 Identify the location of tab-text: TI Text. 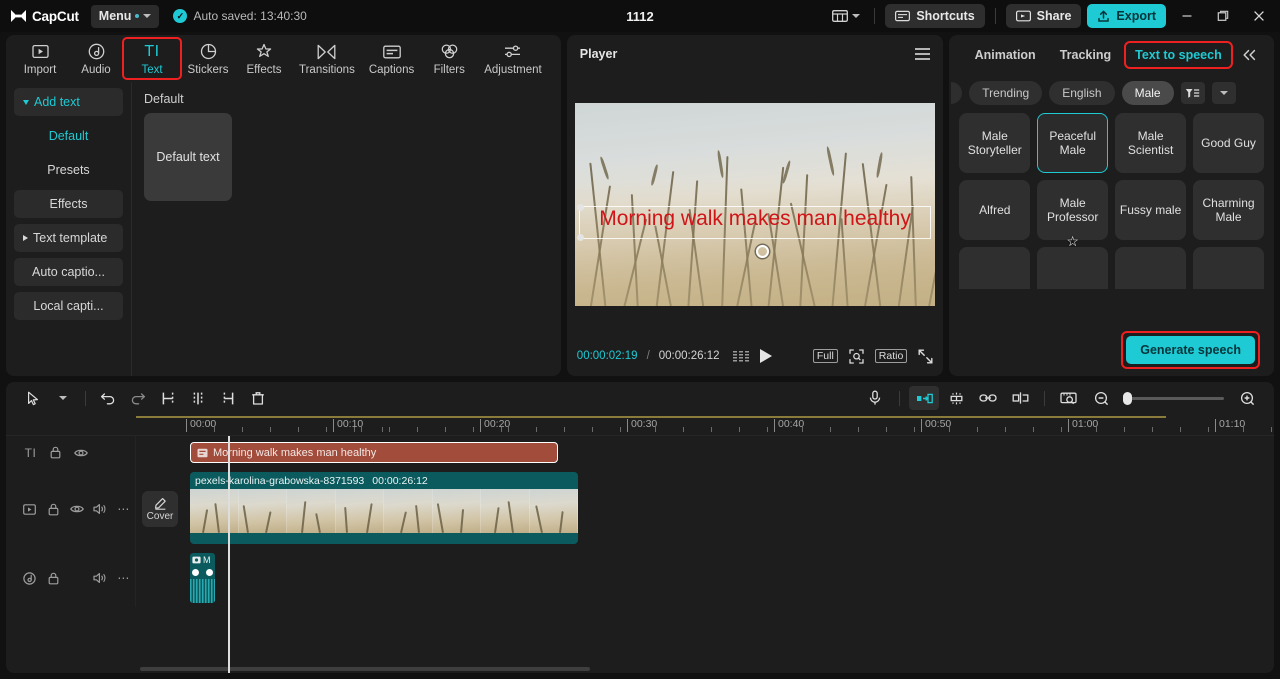
(152, 58).